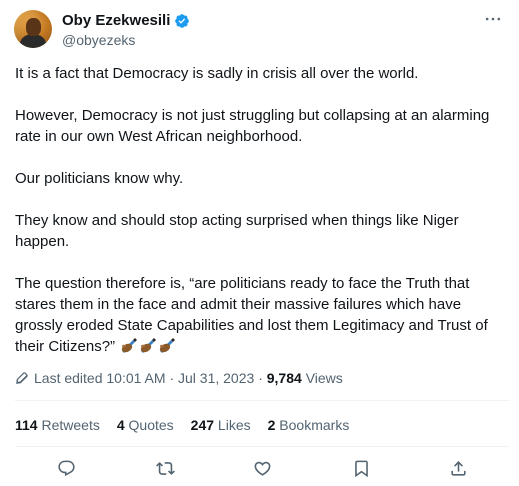  I want to click on reply-button, so click(66, 468).